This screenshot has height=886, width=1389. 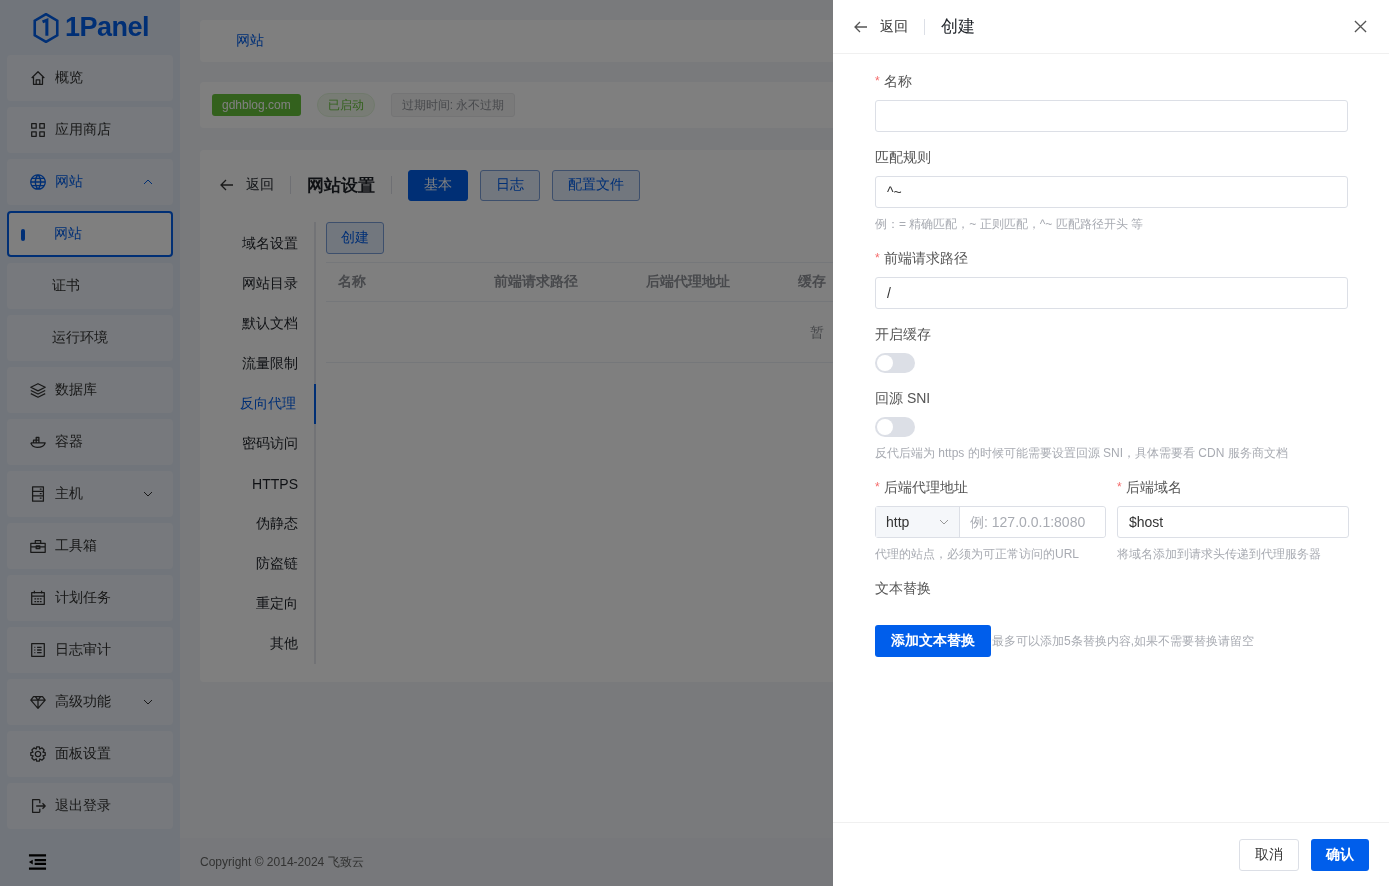 What do you see at coordinates (268, 244) in the screenshot?
I see `settings-menu-item: 域名设置` at bounding box center [268, 244].